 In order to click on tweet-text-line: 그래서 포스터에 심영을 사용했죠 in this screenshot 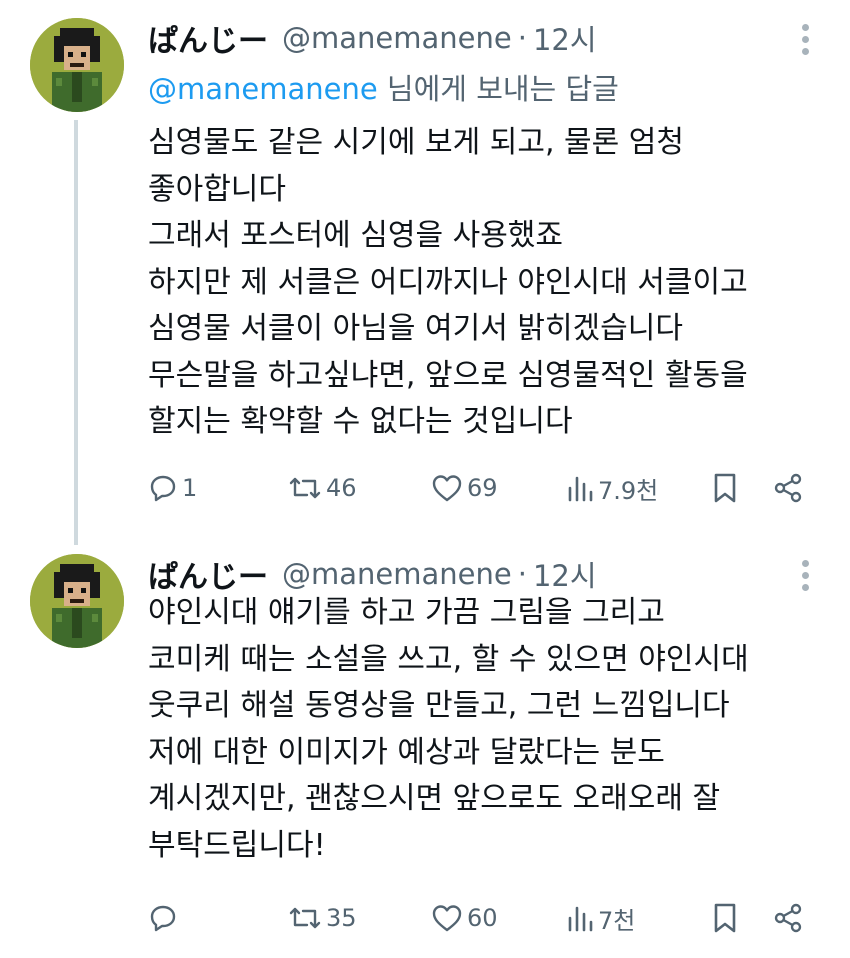, I will do `click(356, 235)`.